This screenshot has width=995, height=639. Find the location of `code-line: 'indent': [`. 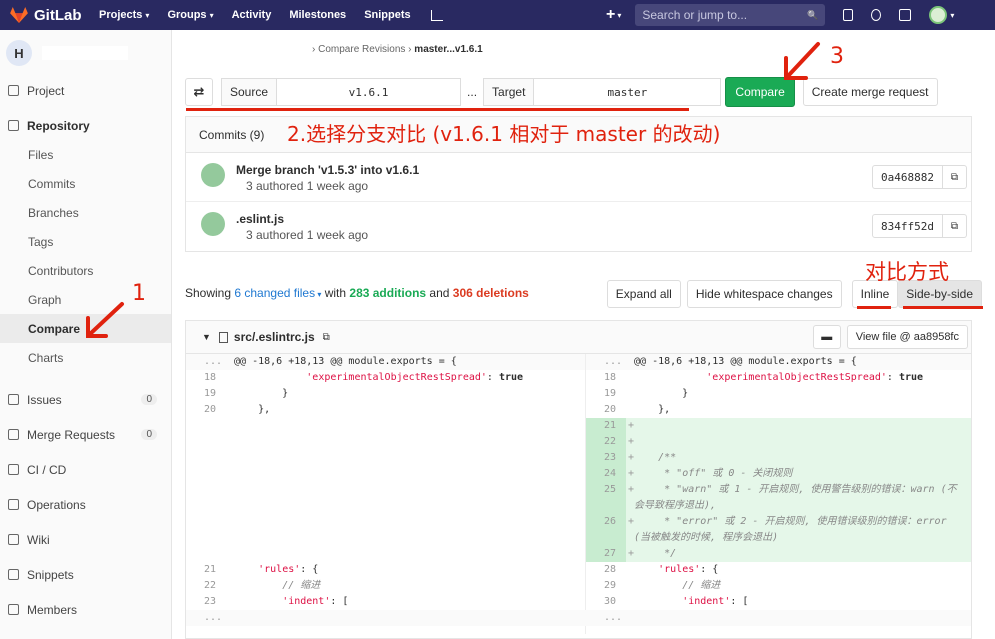

code-line: 'indent': [ is located at coordinates (315, 601).